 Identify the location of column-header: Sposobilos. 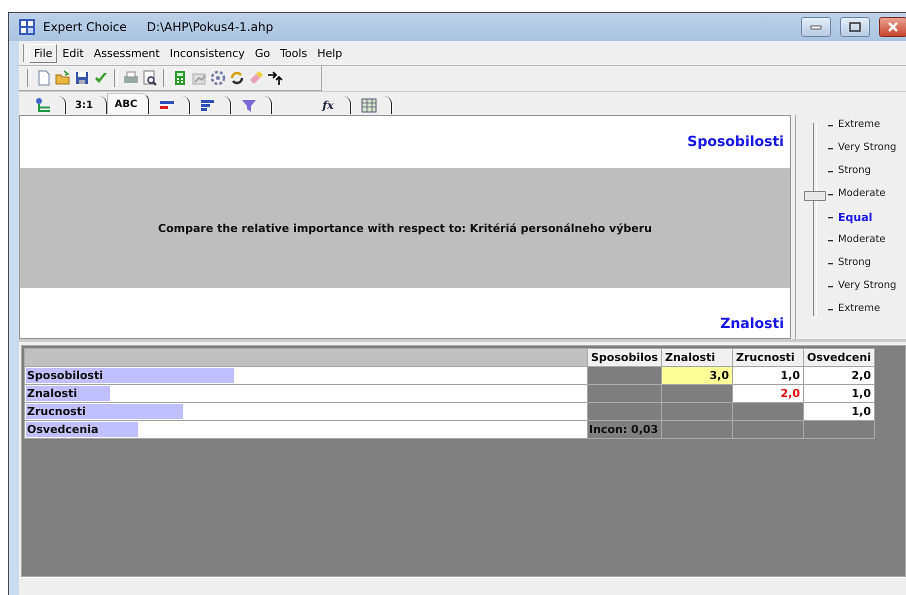
(625, 357).